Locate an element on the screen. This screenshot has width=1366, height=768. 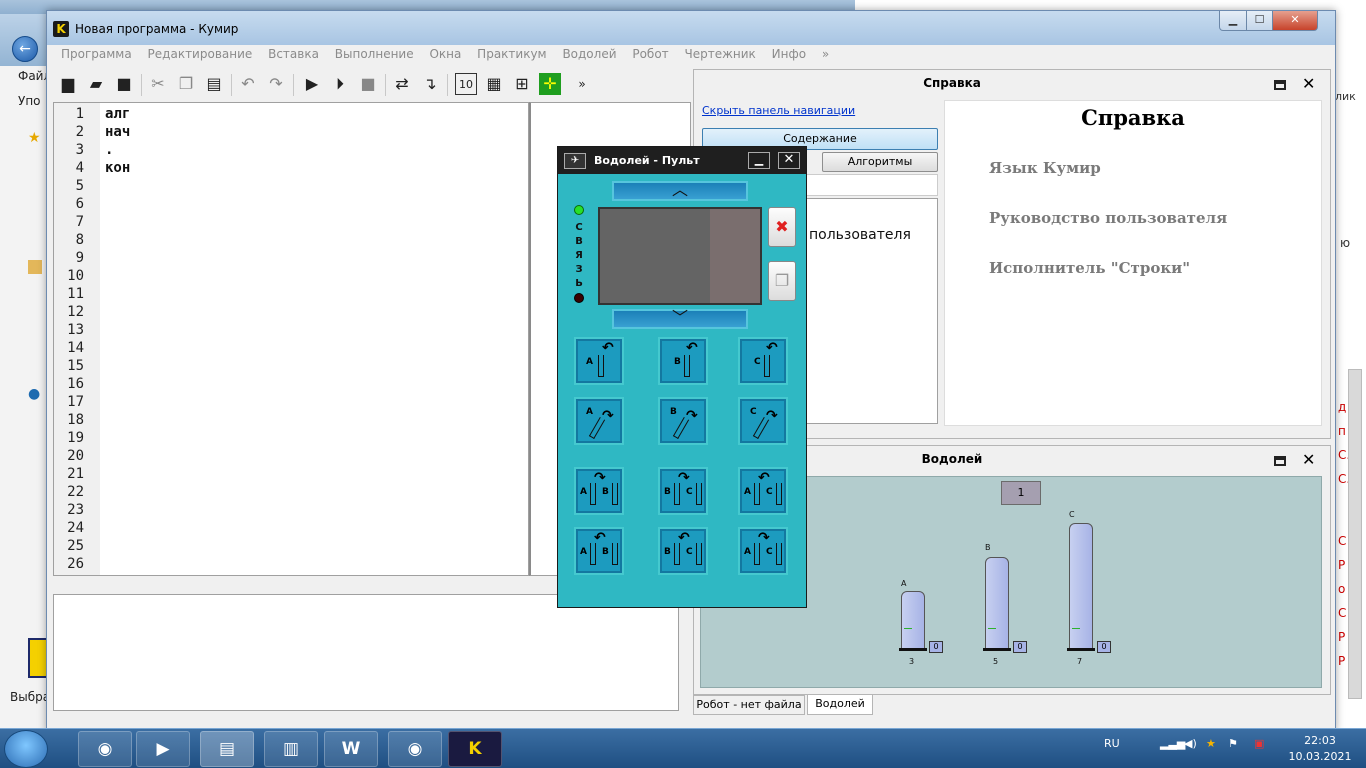
new-file-icon: ▆ is located at coordinates (68, 84).